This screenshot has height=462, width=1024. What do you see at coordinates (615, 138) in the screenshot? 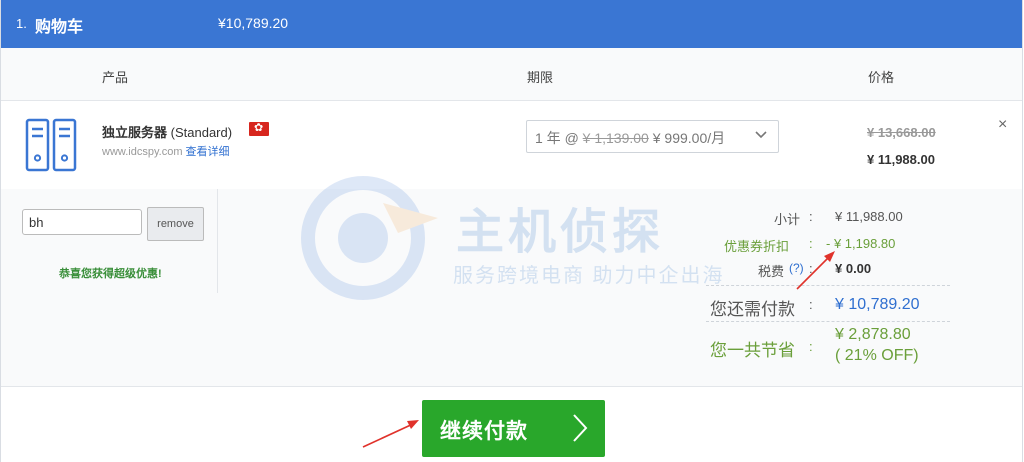
I see `period-old-price: ¥ 1,139.00` at bounding box center [615, 138].